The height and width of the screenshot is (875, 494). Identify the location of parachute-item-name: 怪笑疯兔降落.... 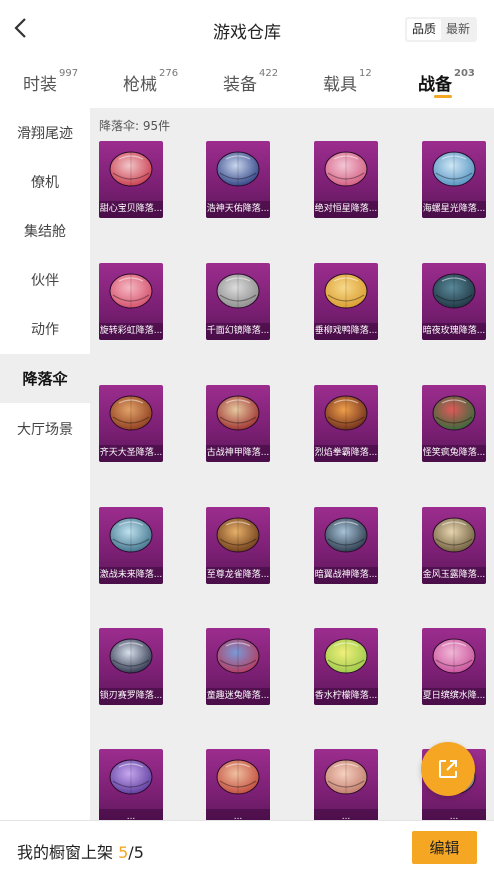
(454, 453).